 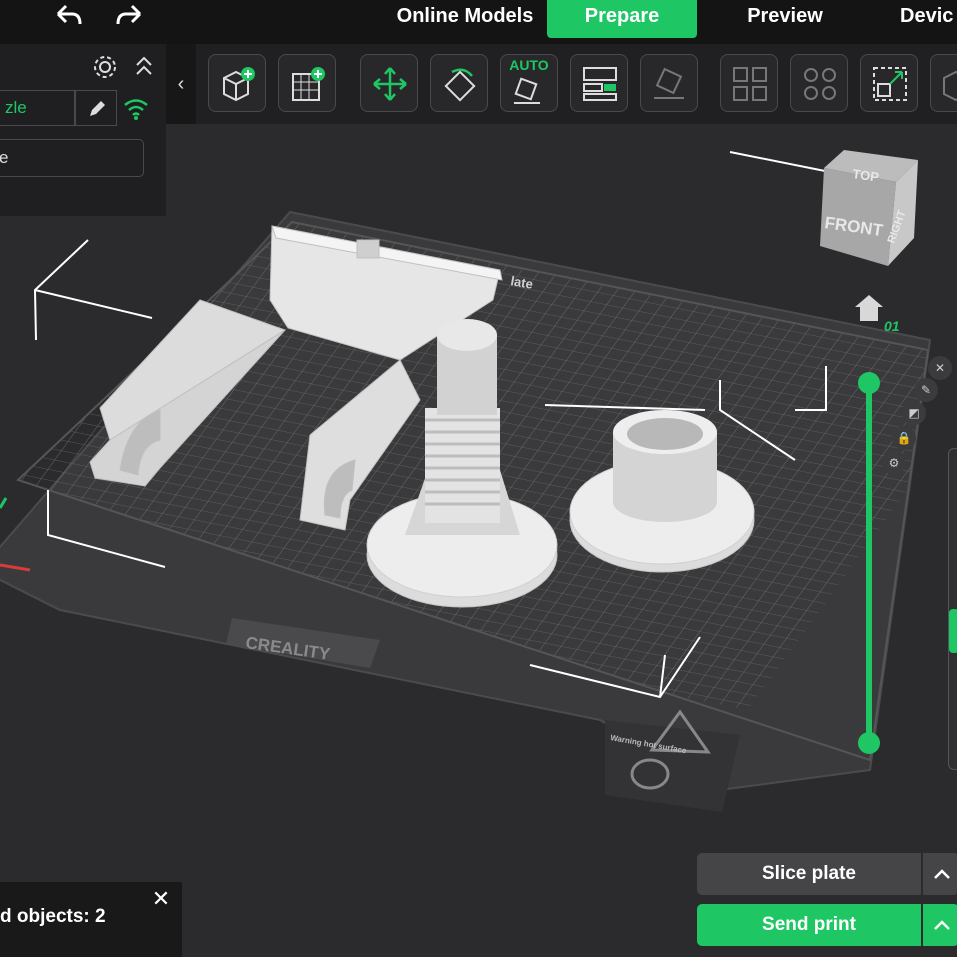 What do you see at coordinates (914, 413) in the screenshot?
I see `orient-plate-icon: ◩` at bounding box center [914, 413].